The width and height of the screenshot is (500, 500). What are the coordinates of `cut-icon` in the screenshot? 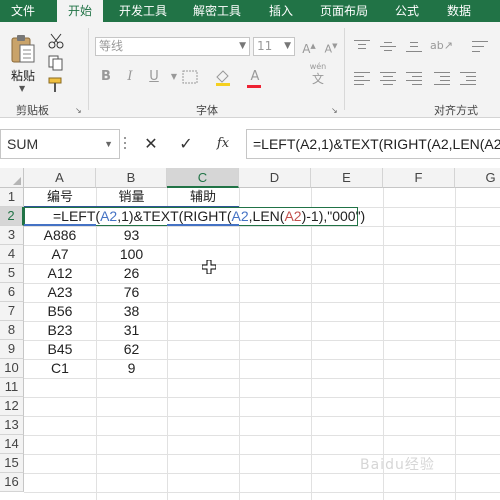 It's located at (56, 41).